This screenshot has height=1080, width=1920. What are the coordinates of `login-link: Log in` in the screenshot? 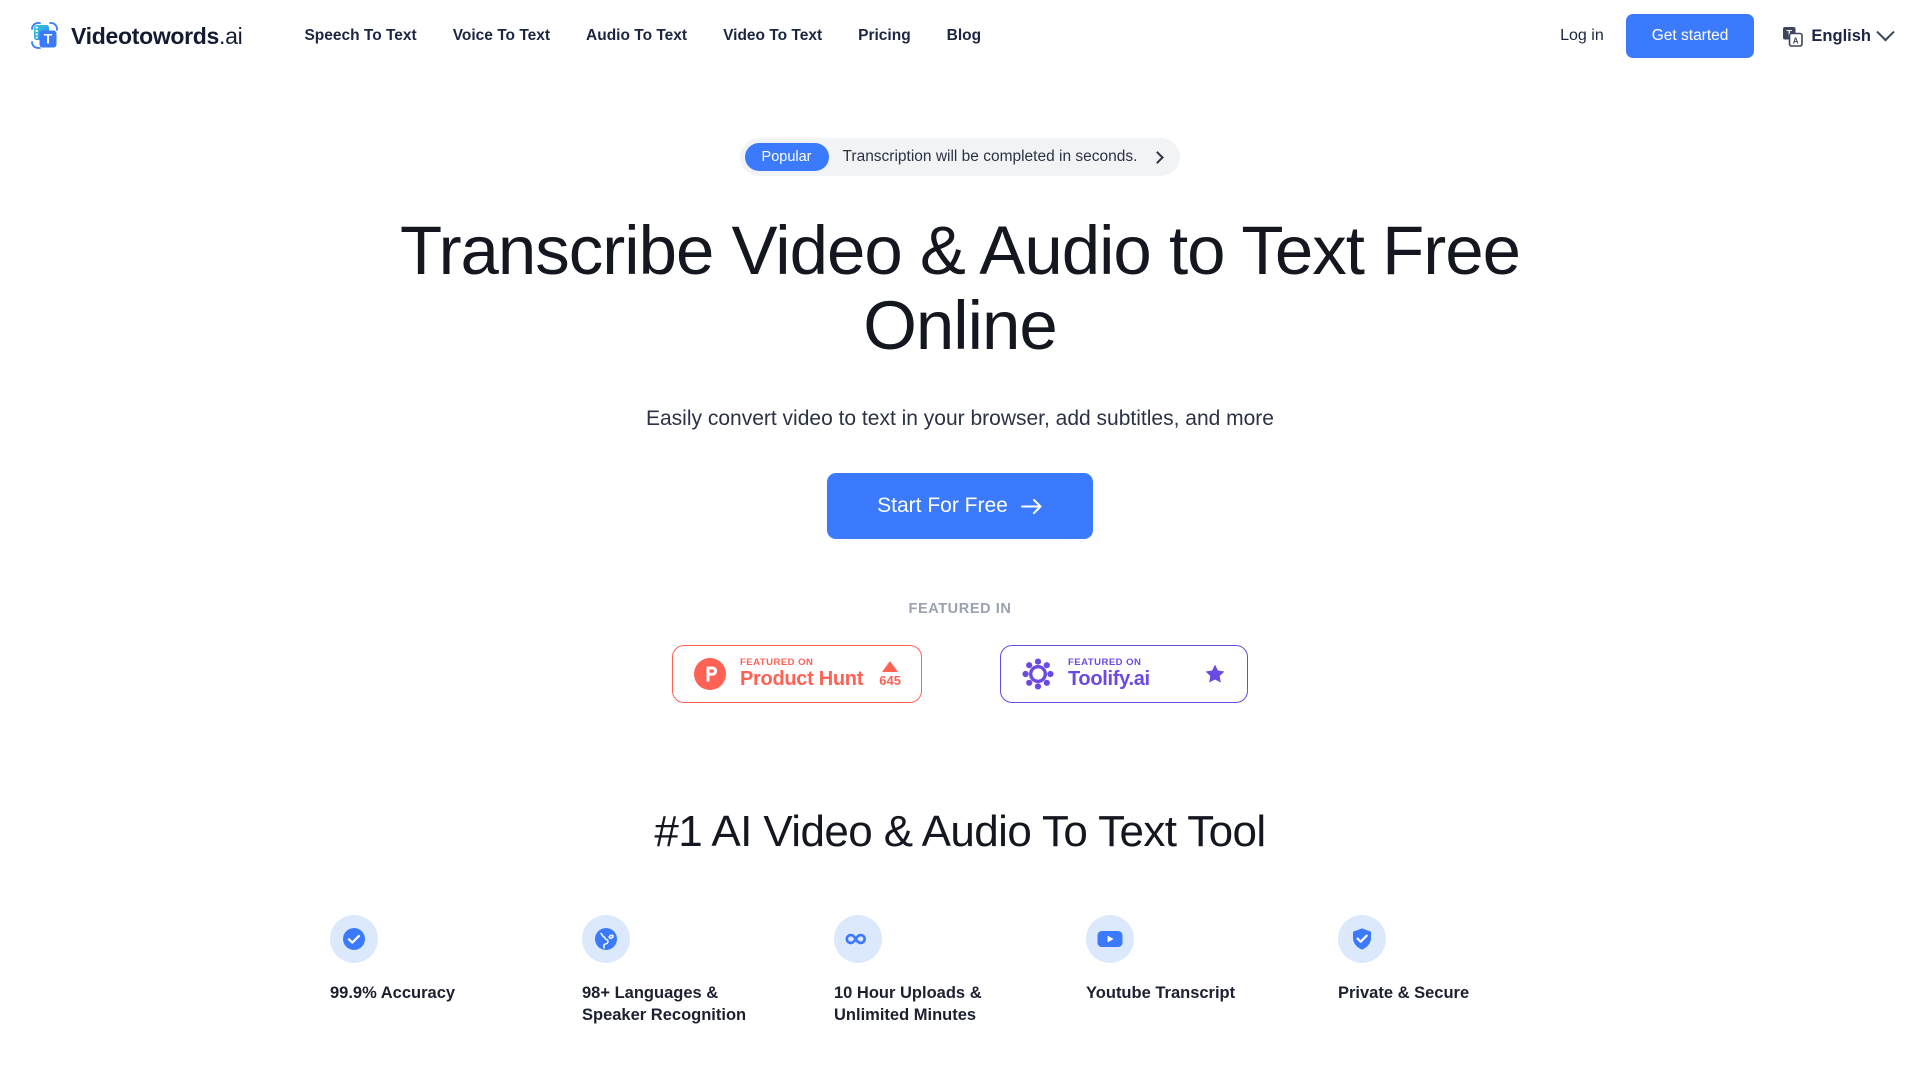 It's located at (1582, 36).